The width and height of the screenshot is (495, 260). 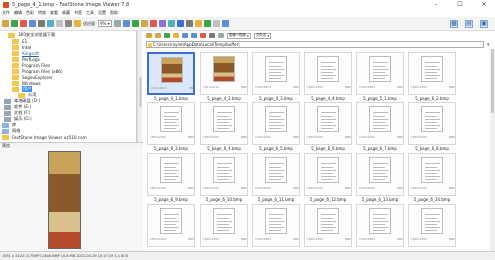 What do you see at coordinates (432, 148) in the screenshot?
I see `thumbnail-filename: 5_page_6_8.bmp` at bounding box center [432, 148].